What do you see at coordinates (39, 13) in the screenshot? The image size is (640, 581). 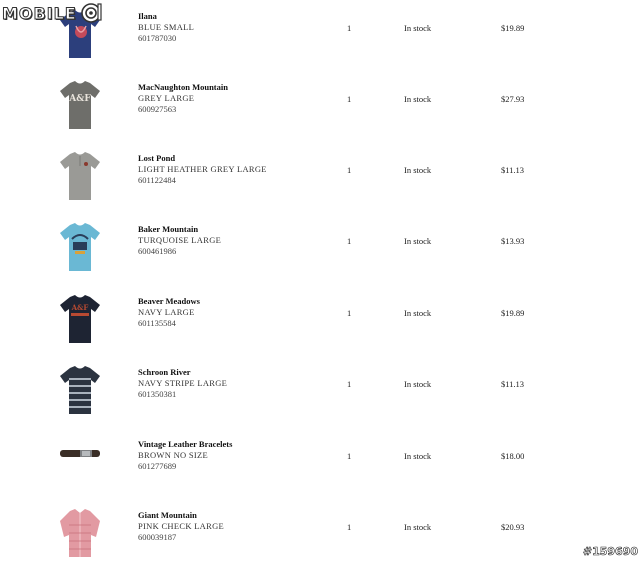 I see `watermark-brand: MOBILE` at bounding box center [39, 13].